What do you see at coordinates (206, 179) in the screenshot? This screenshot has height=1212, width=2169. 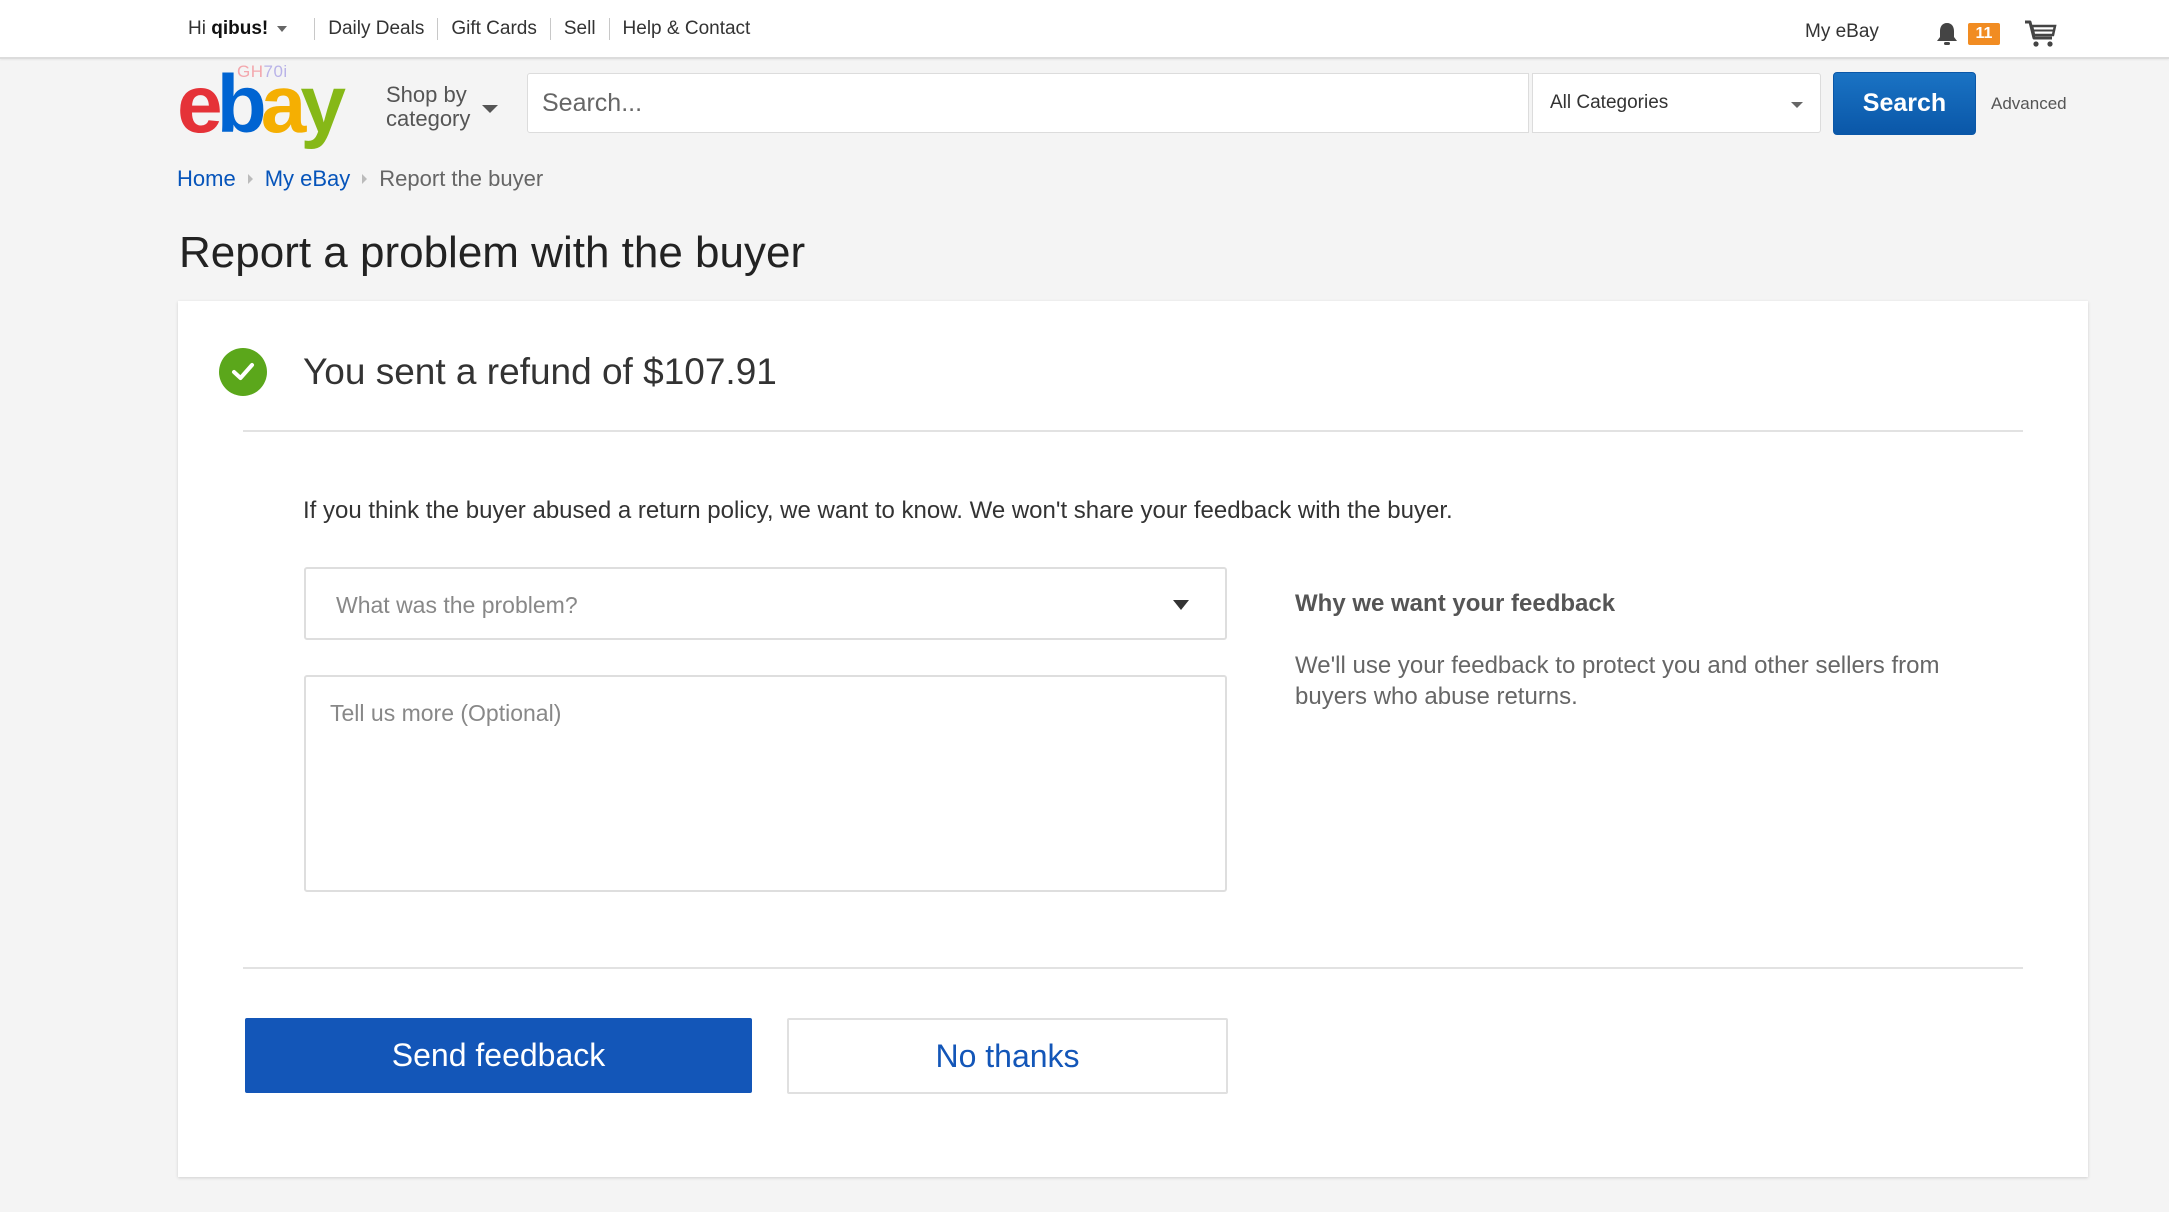 I see `breadcrumb-home-link: Home` at bounding box center [206, 179].